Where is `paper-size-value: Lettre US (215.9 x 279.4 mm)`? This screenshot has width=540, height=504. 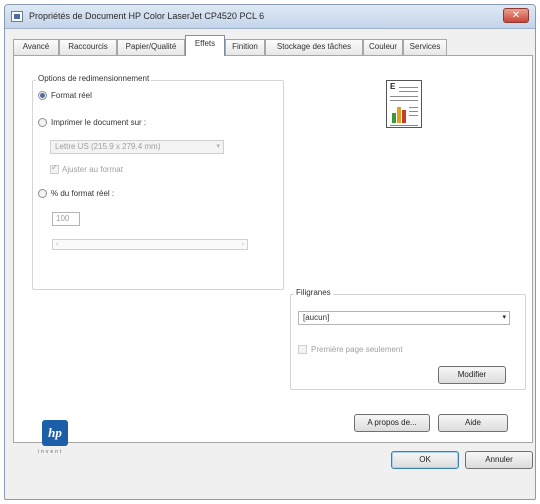
paper-size-value: Lettre US (215.9 x 279.4 mm) is located at coordinates (108, 146).